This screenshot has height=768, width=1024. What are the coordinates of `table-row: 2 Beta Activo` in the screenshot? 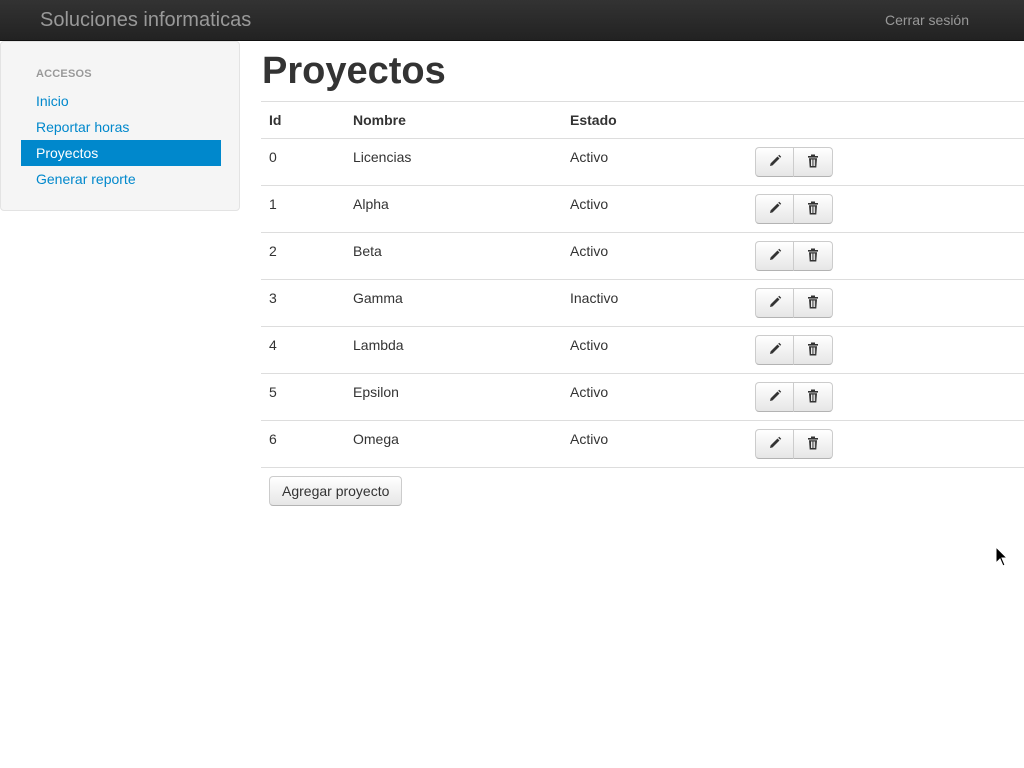 It's located at (642, 256).